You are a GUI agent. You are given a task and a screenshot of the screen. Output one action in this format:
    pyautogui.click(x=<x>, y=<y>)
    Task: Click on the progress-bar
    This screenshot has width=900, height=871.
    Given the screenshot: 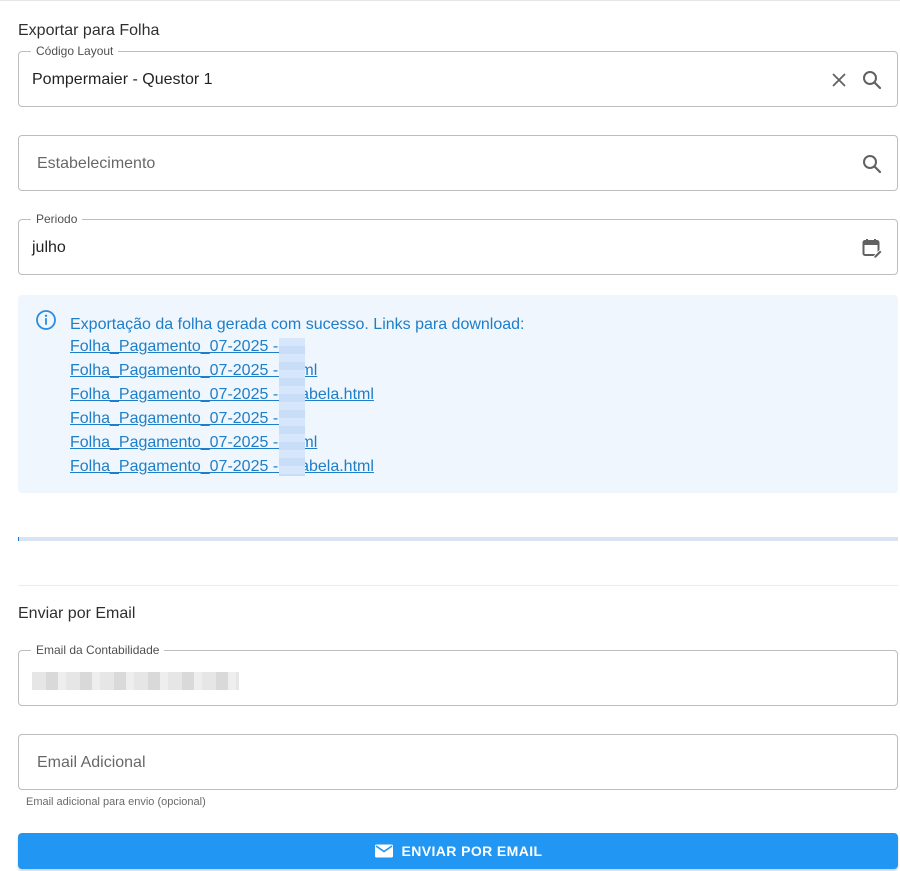 What is the action you would take?
    pyautogui.click(x=458, y=539)
    